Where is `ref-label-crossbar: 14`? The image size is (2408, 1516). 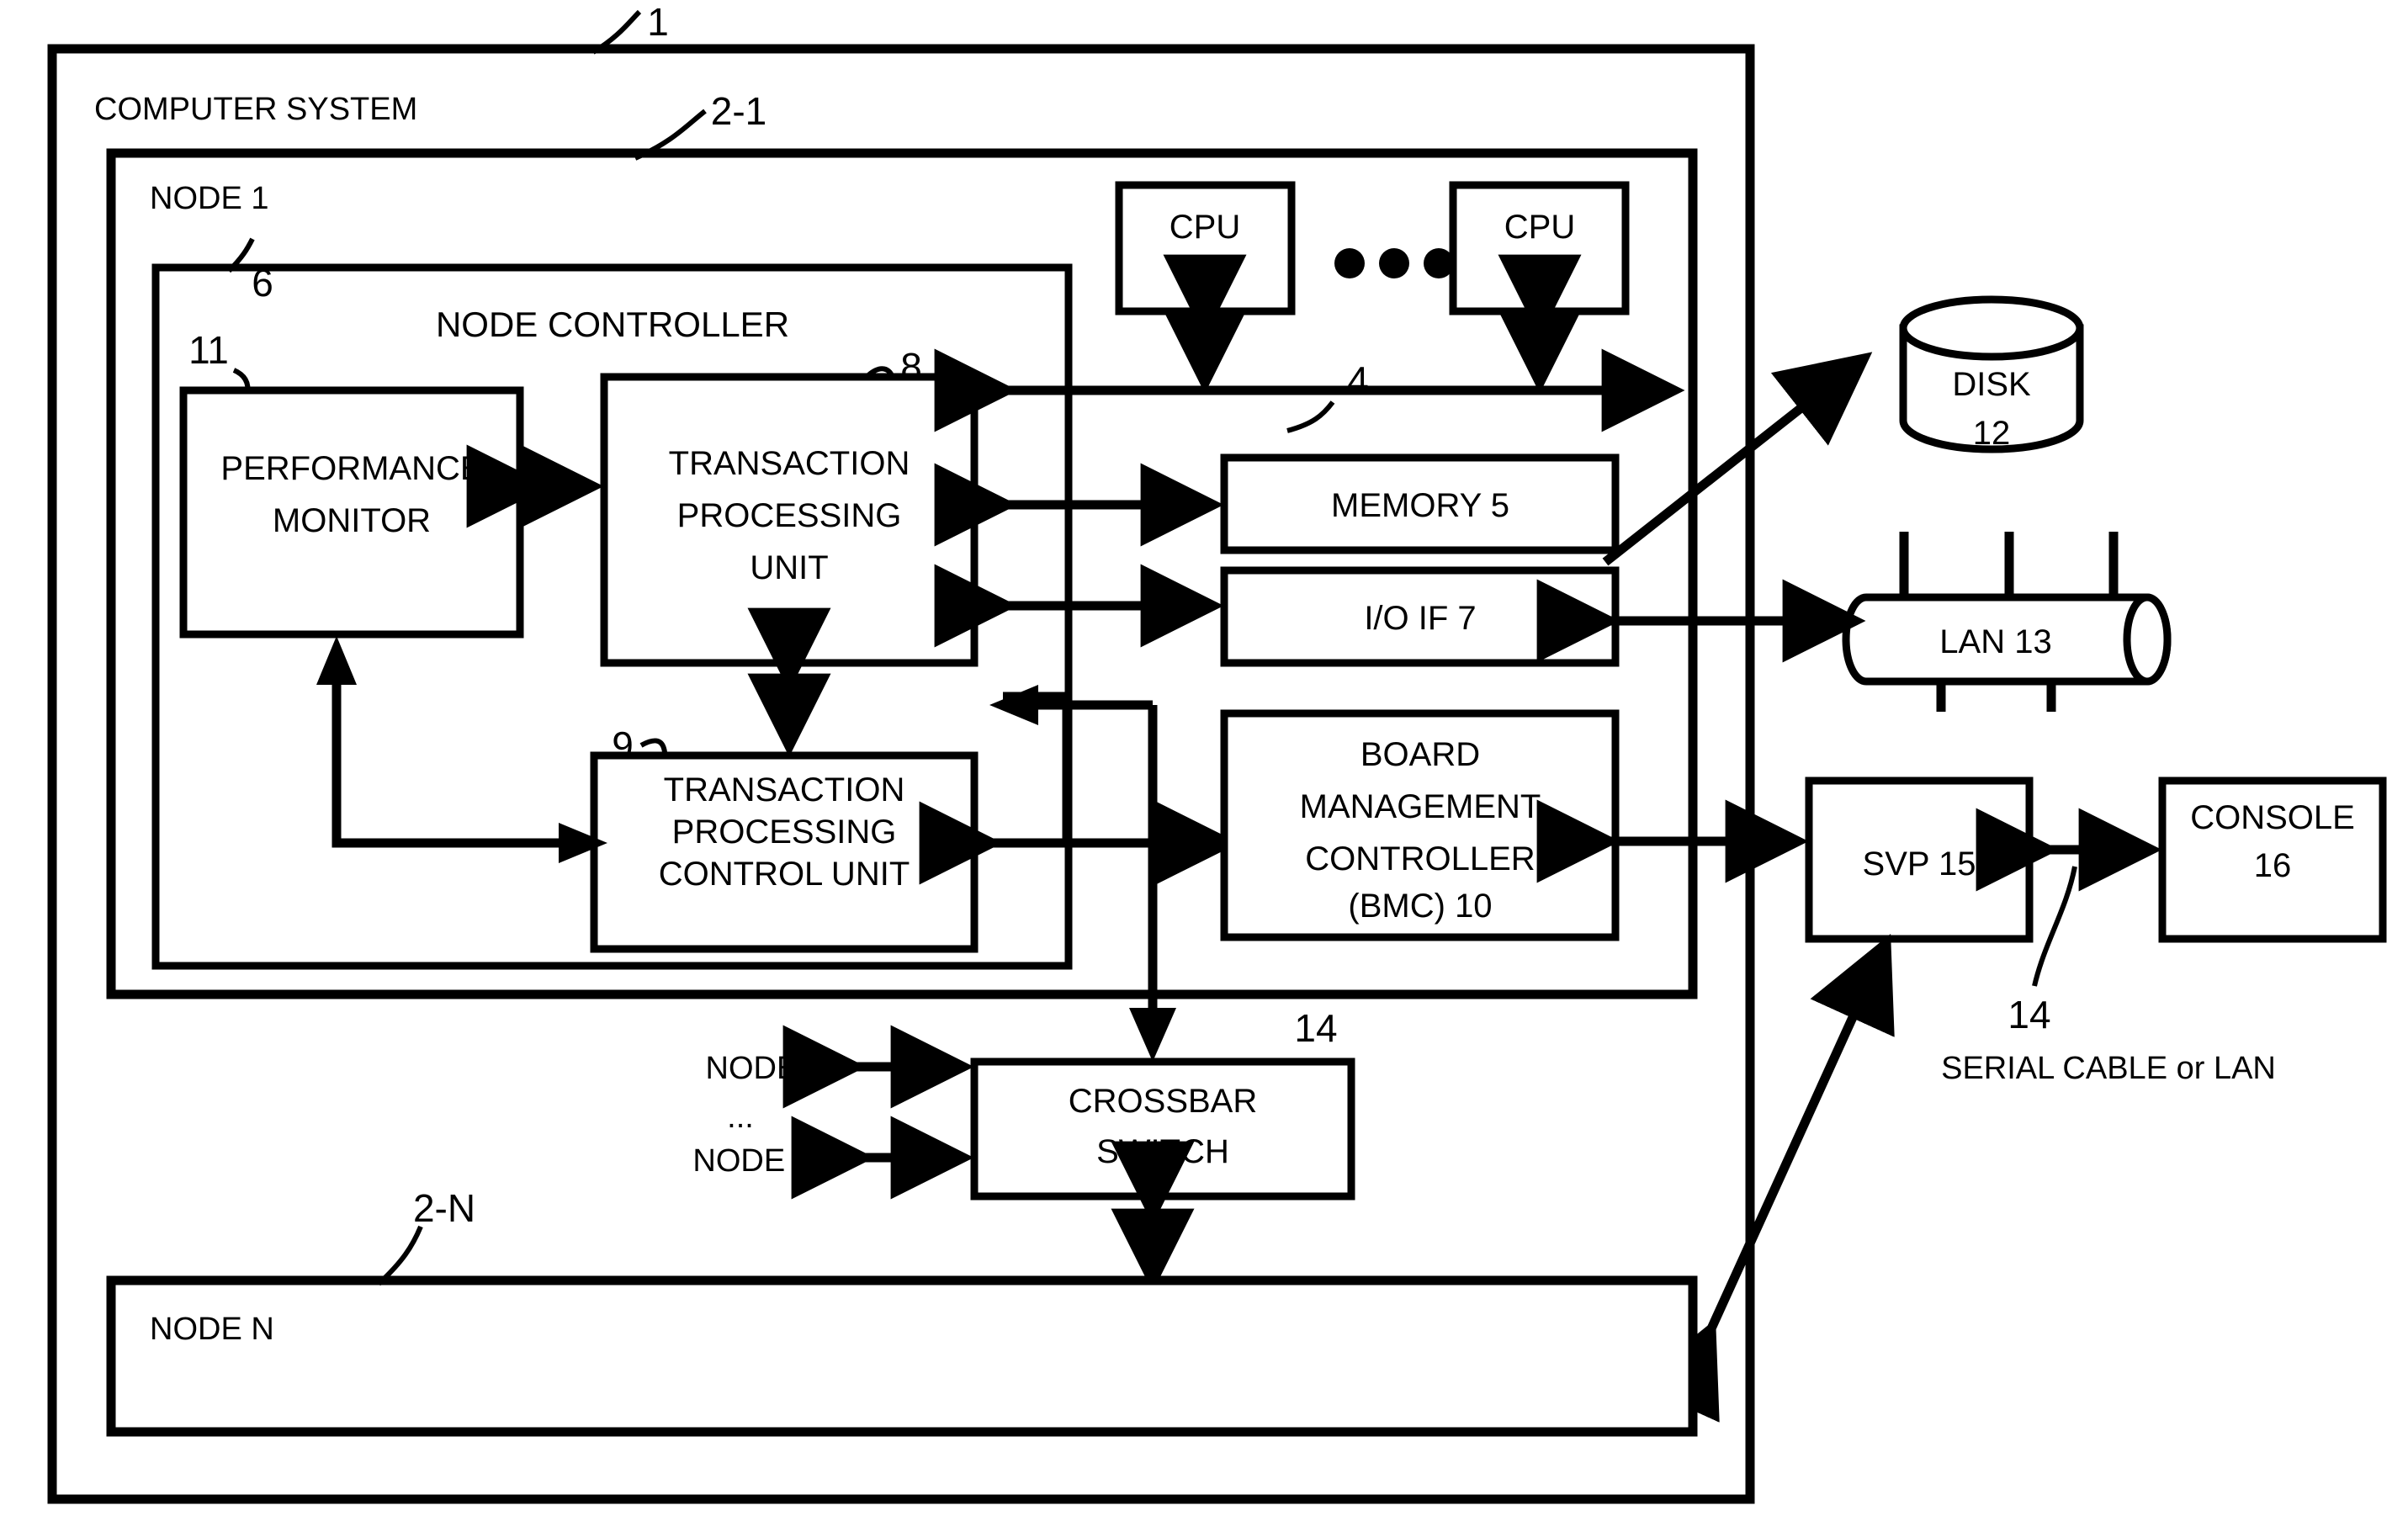 ref-label-crossbar: 14 is located at coordinates (1315, 1028).